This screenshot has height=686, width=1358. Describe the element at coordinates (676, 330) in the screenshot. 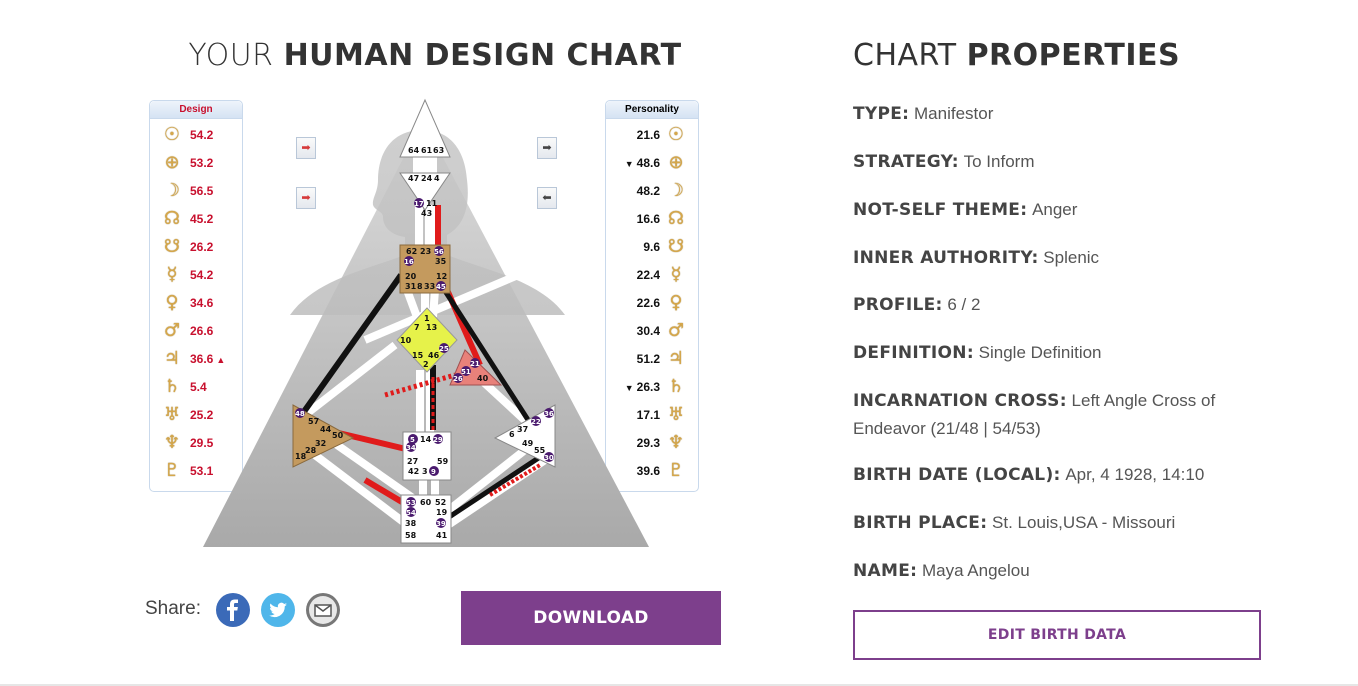

I see `mars-icon: ♂` at that location.